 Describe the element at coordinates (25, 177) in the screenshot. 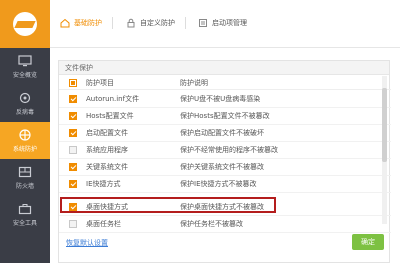

I see `sidebar-item-firewall: 防火墙` at that location.